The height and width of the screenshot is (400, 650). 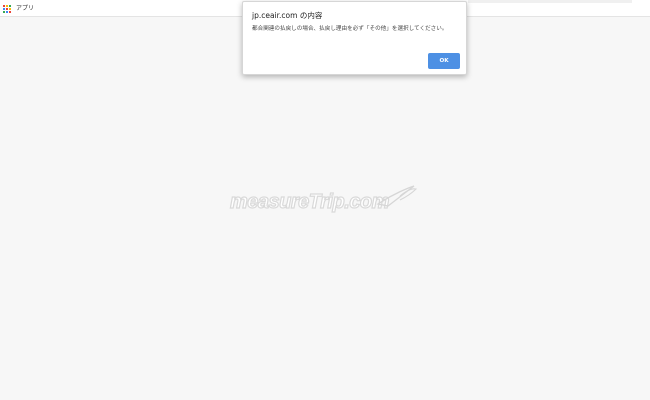 I want to click on watermark-text: measureTrip.com, so click(x=309, y=202).